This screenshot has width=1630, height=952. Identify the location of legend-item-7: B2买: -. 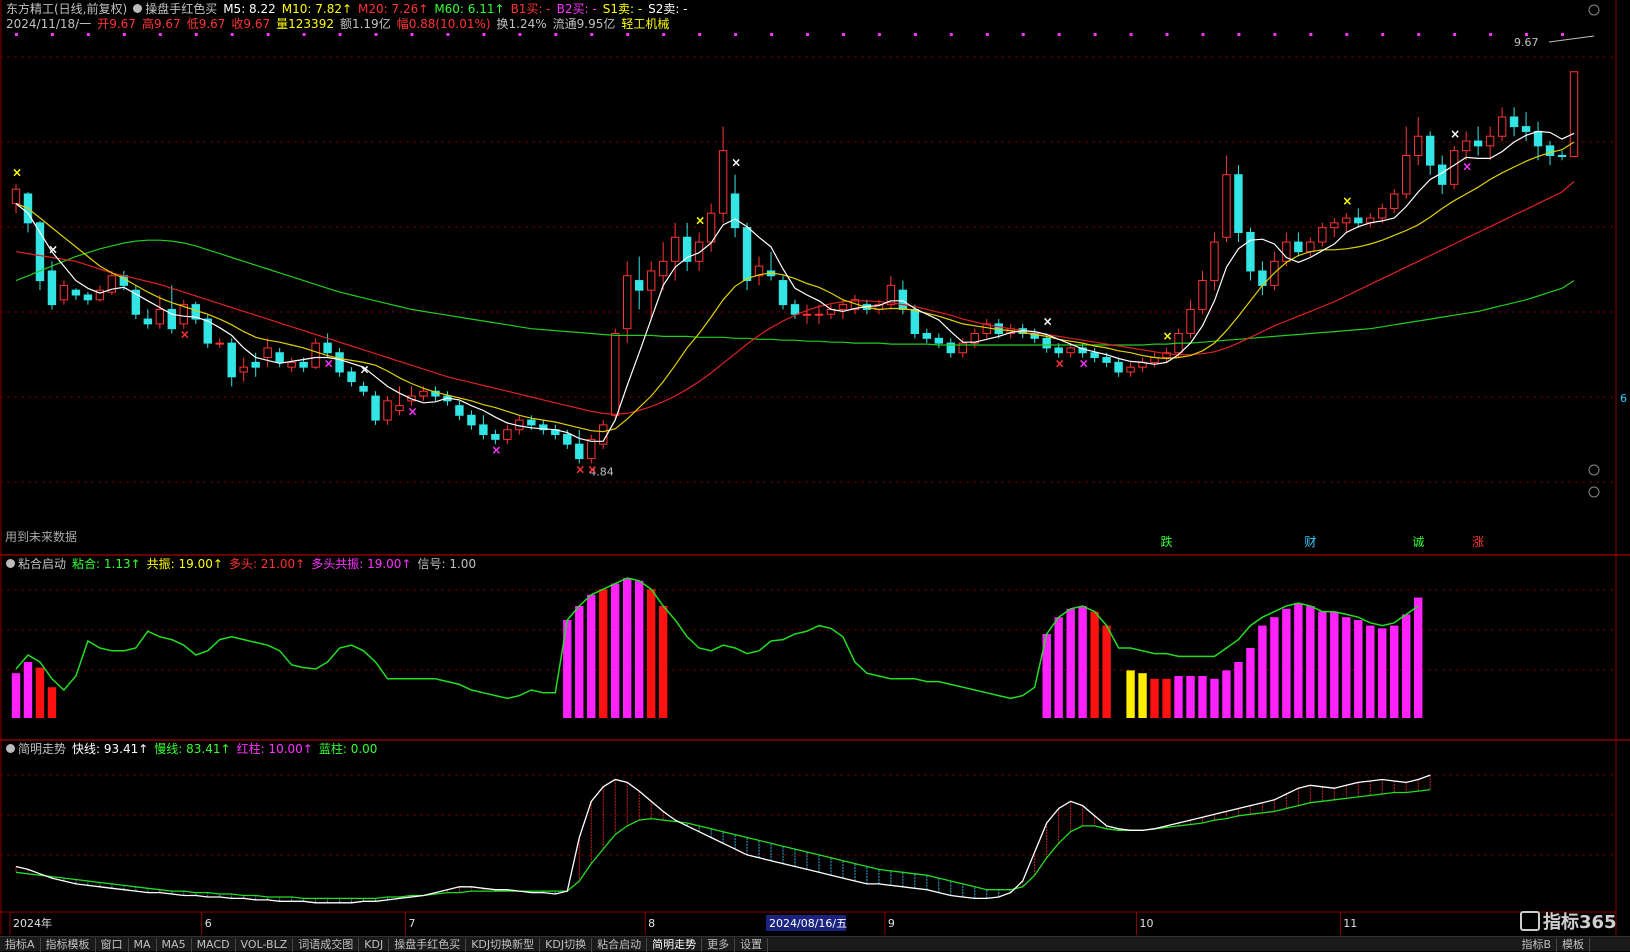
(576, 9).